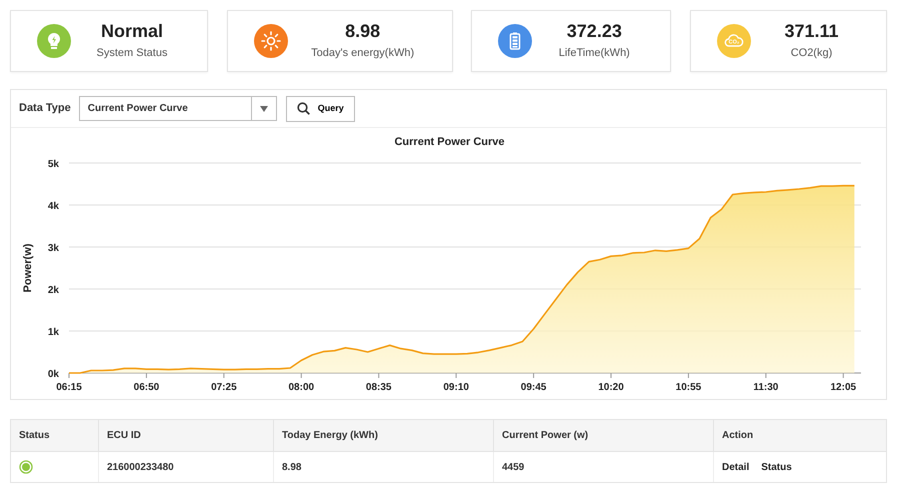  Describe the element at coordinates (513, 467) in the screenshot. I see `table-cell-text: 4459` at that location.